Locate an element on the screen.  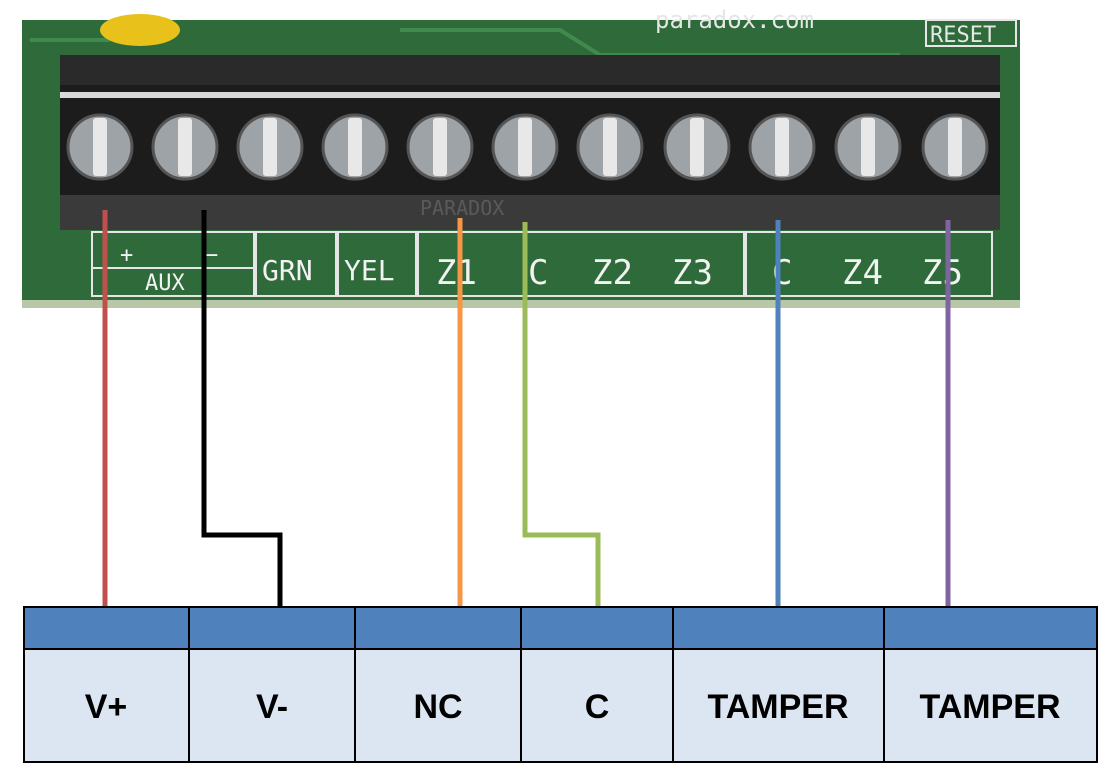
table-header-row is located at coordinates (560, 628).